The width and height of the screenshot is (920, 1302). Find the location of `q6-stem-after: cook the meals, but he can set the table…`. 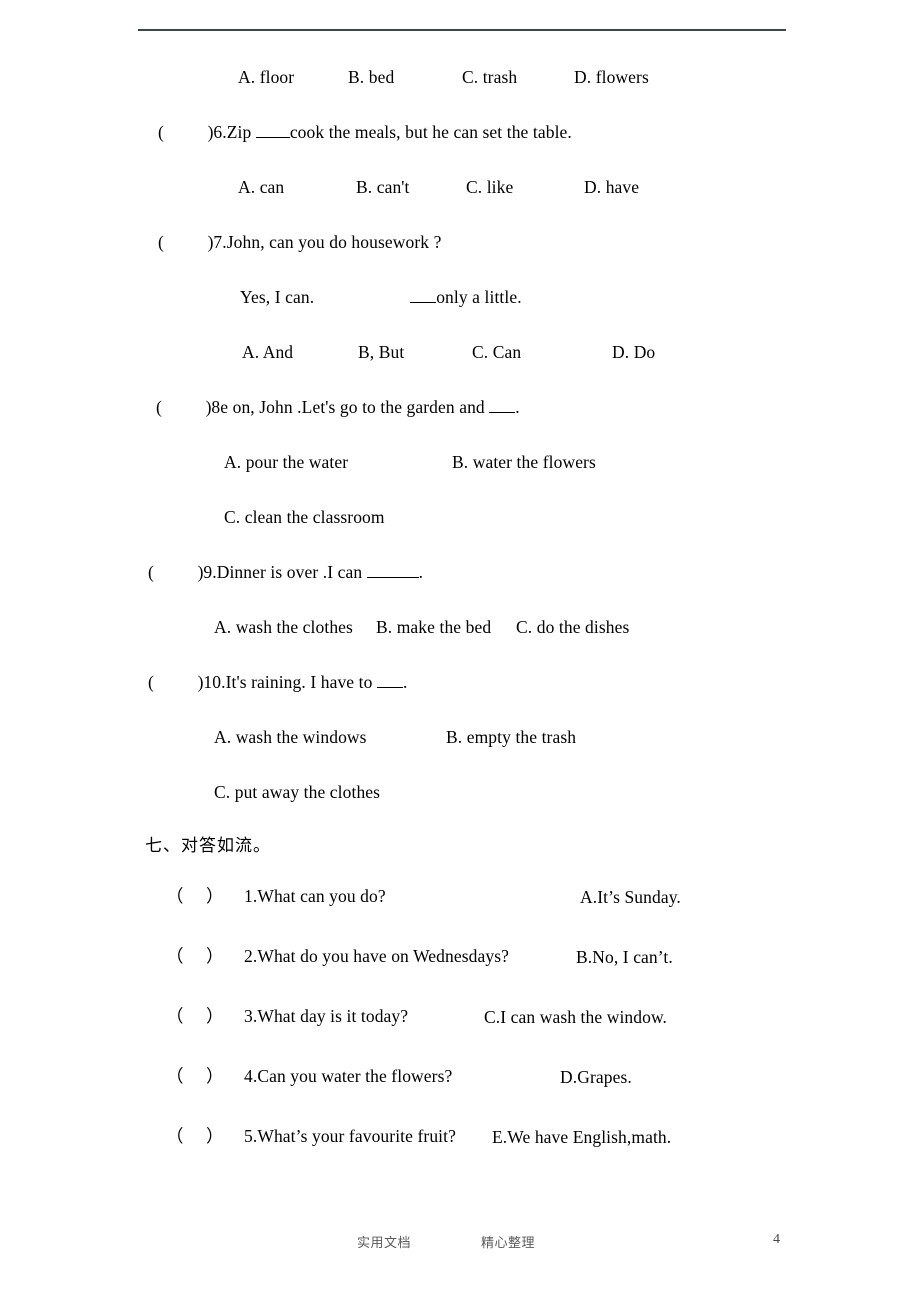

q6-stem-after: cook the meals, but he can set the table… is located at coordinates (430, 132).